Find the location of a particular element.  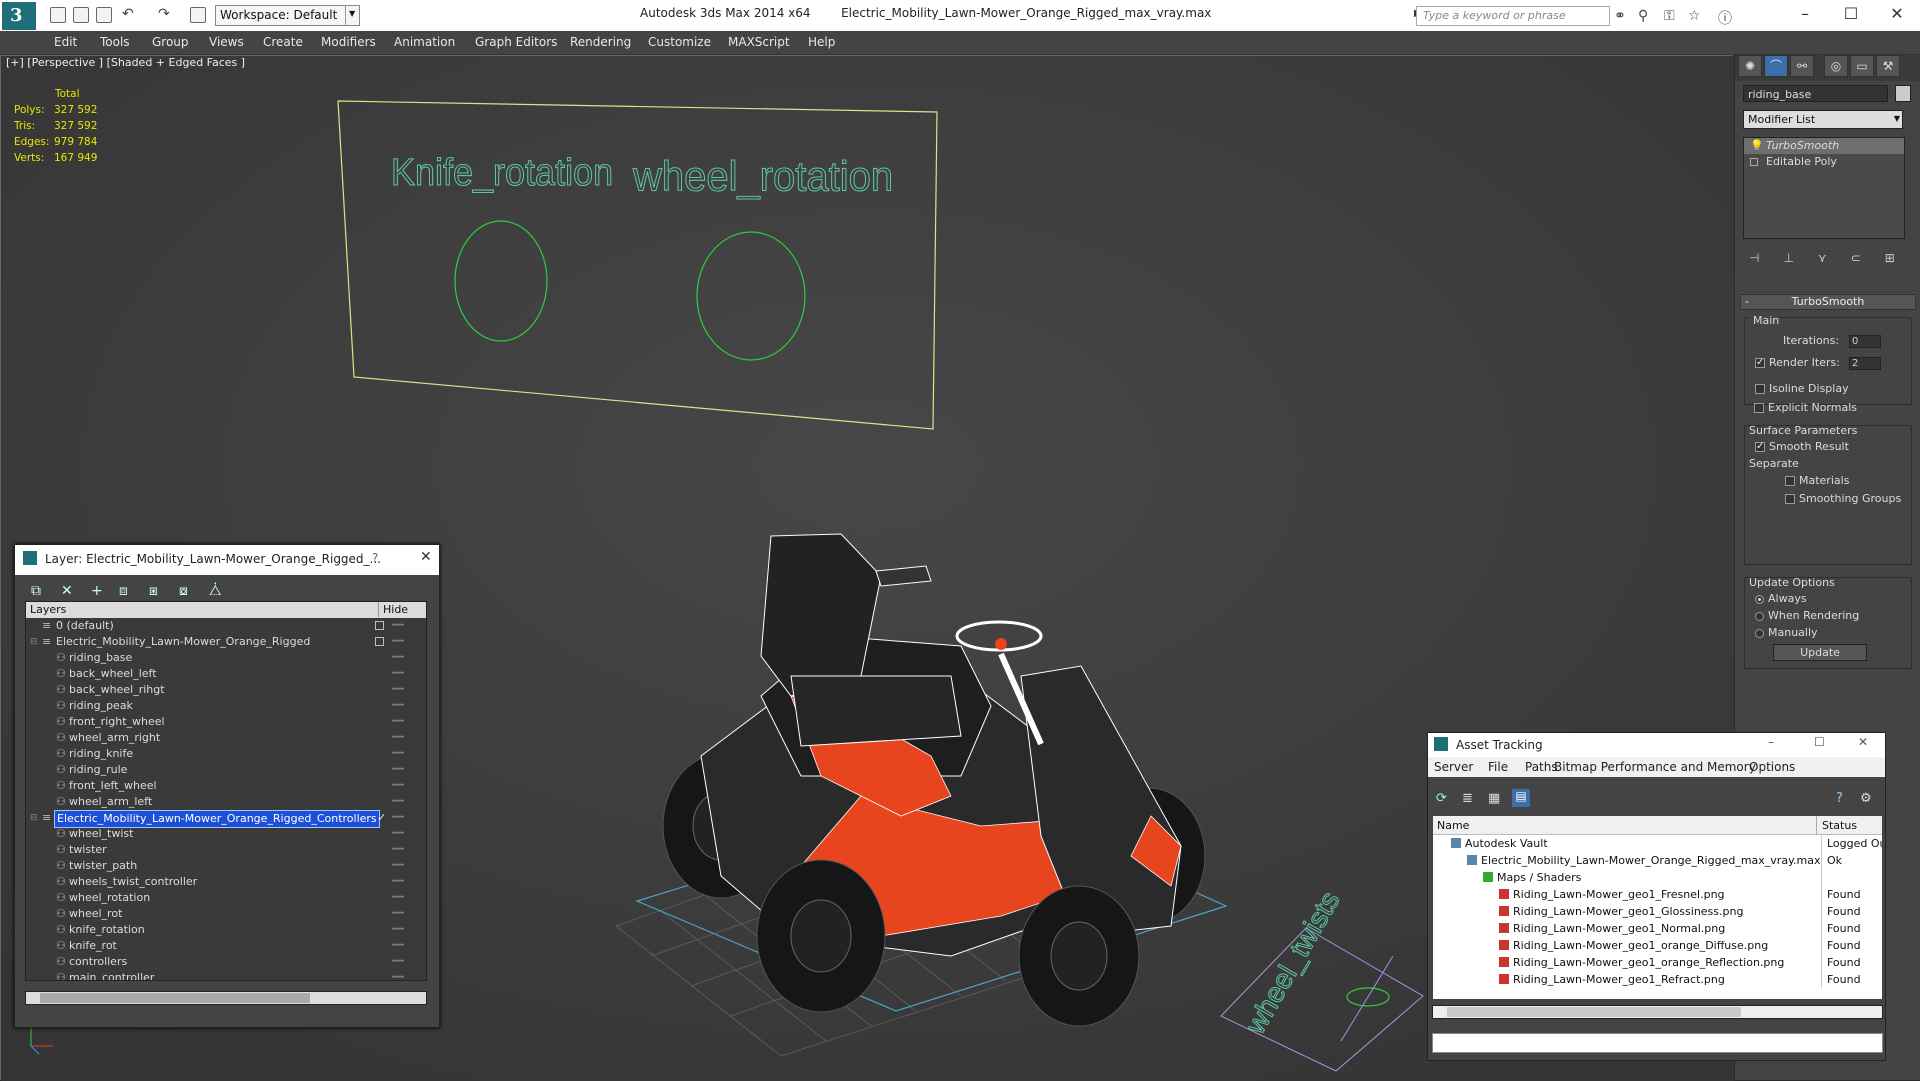

add-to-layer-icon: + is located at coordinates (97, 591).